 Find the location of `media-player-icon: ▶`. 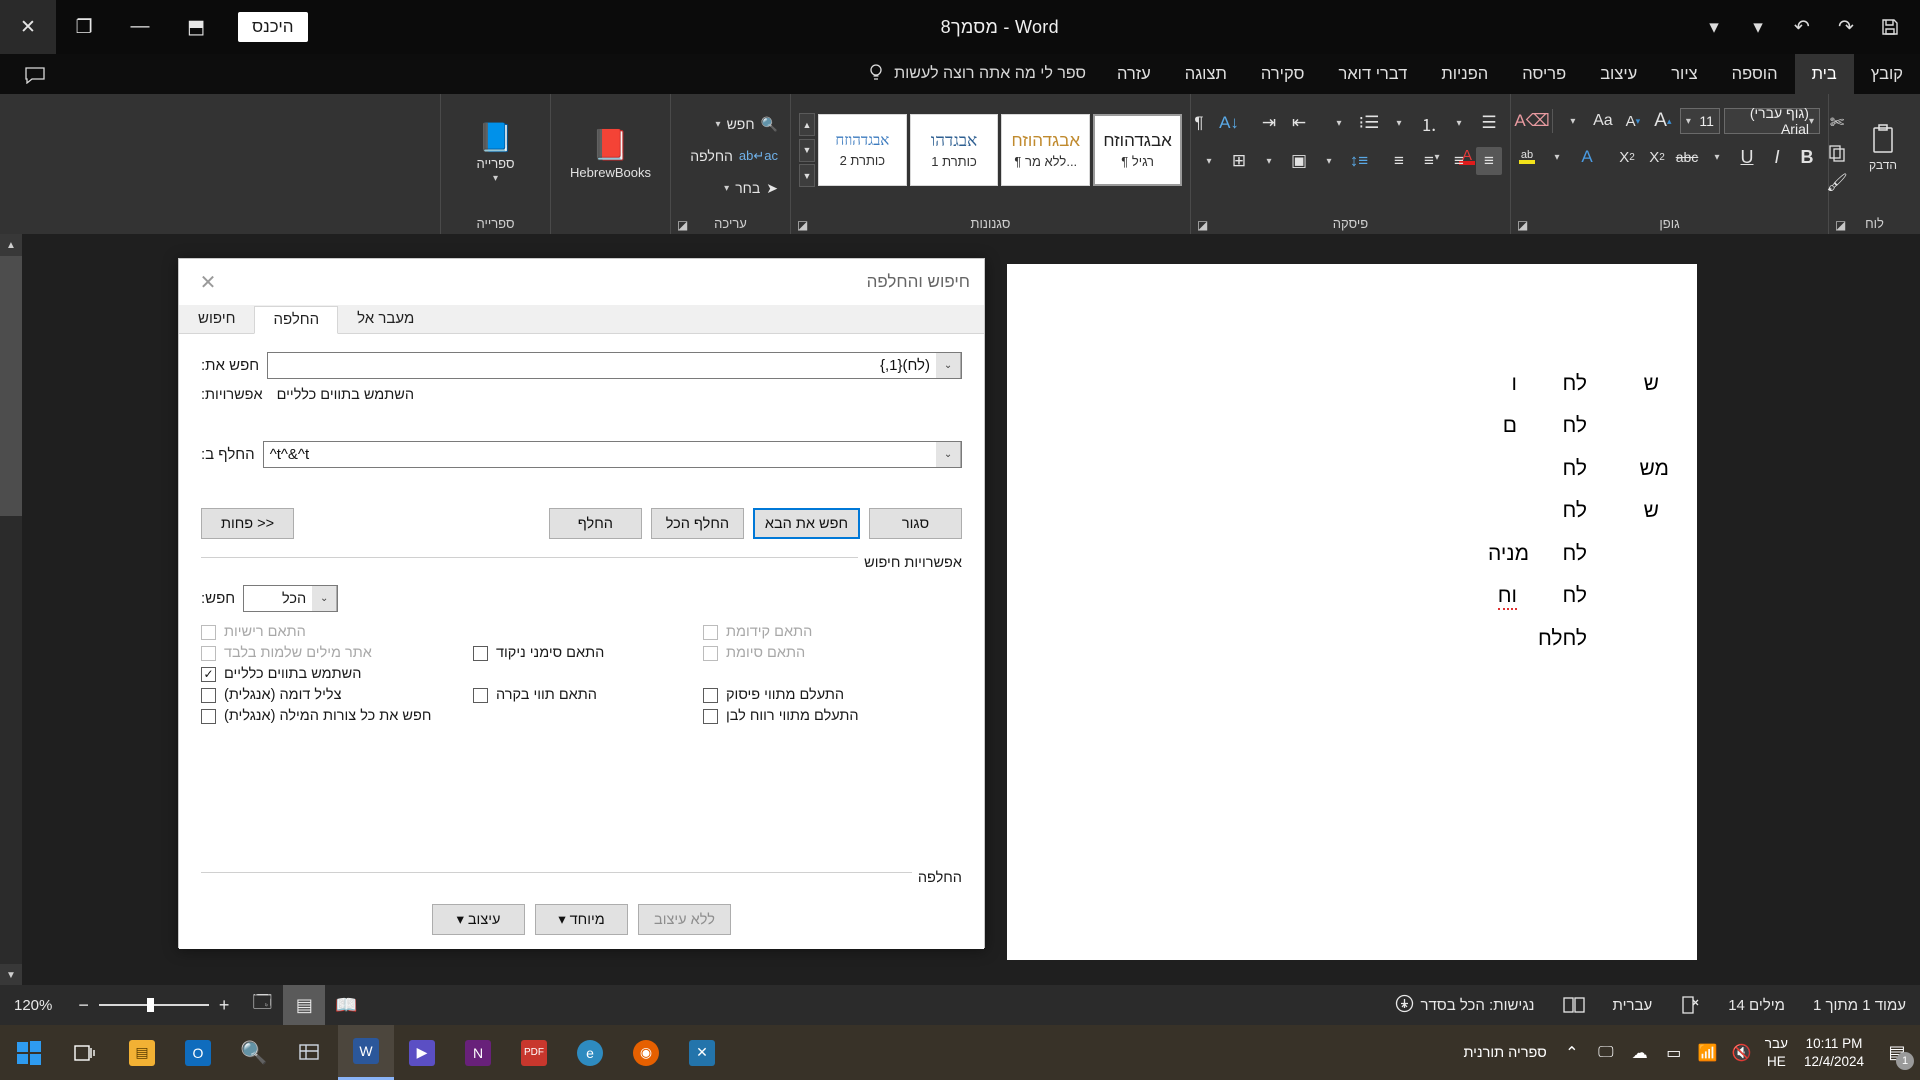

media-player-icon: ▶ is located at coordinates (422, 1052).